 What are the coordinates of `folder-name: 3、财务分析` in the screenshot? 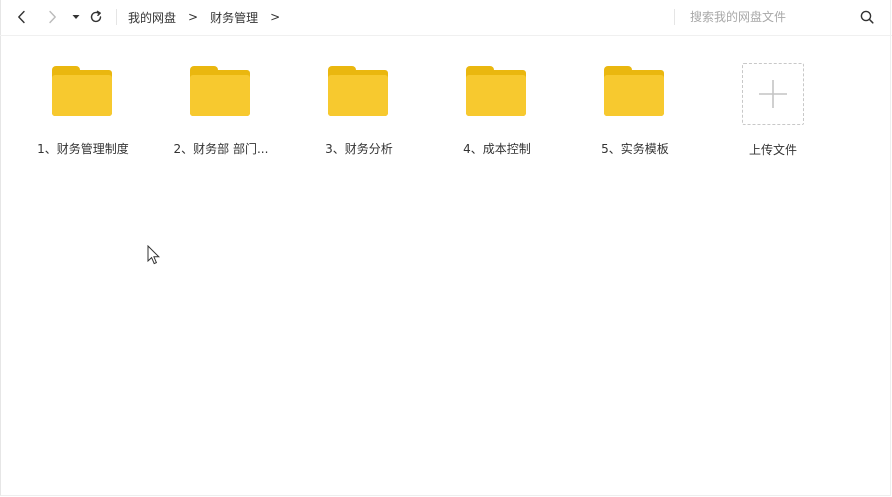 It's located at (359, 149).